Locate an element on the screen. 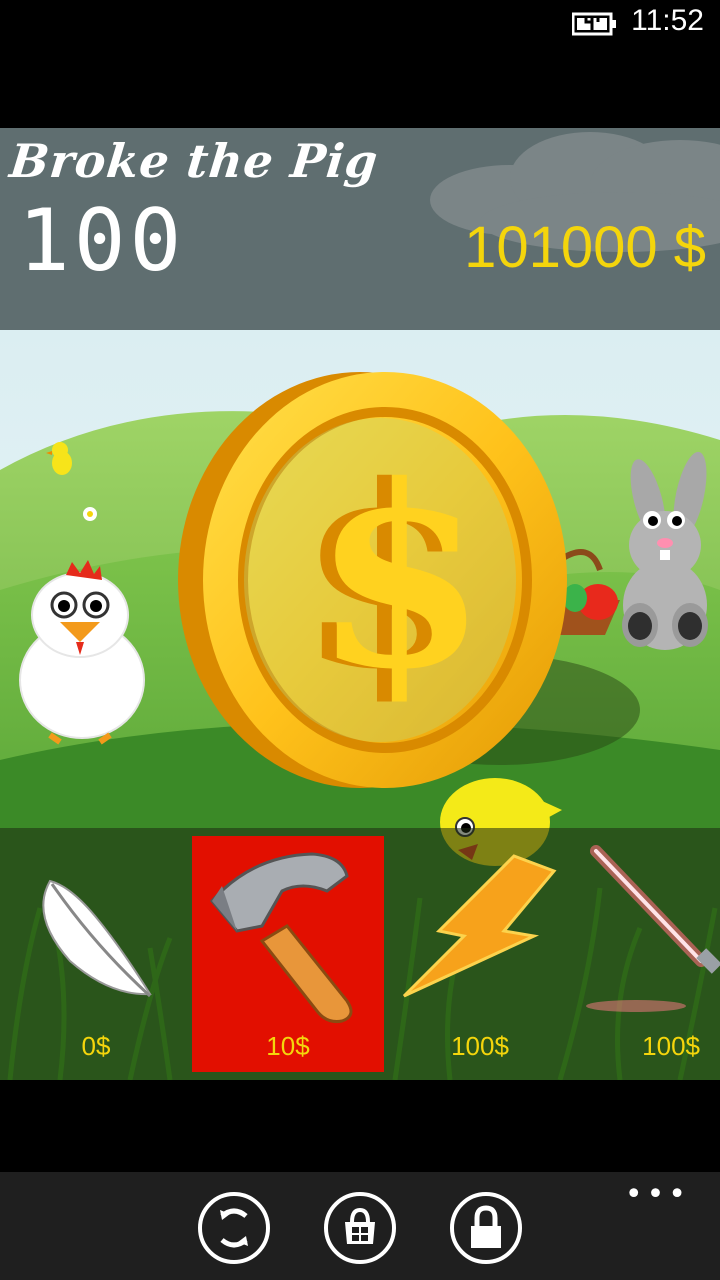  refresh-icon is located at coordinates (234, 1228).